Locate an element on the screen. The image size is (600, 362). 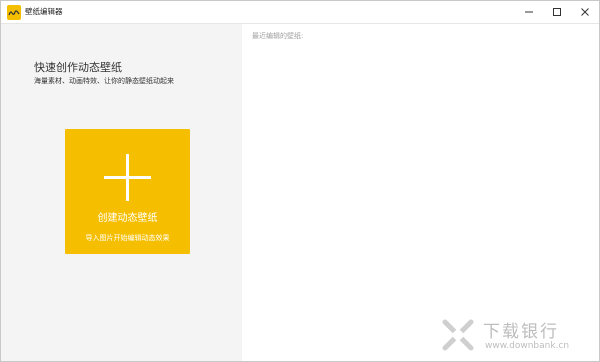
app-icon is located at coordinates (14, 12).